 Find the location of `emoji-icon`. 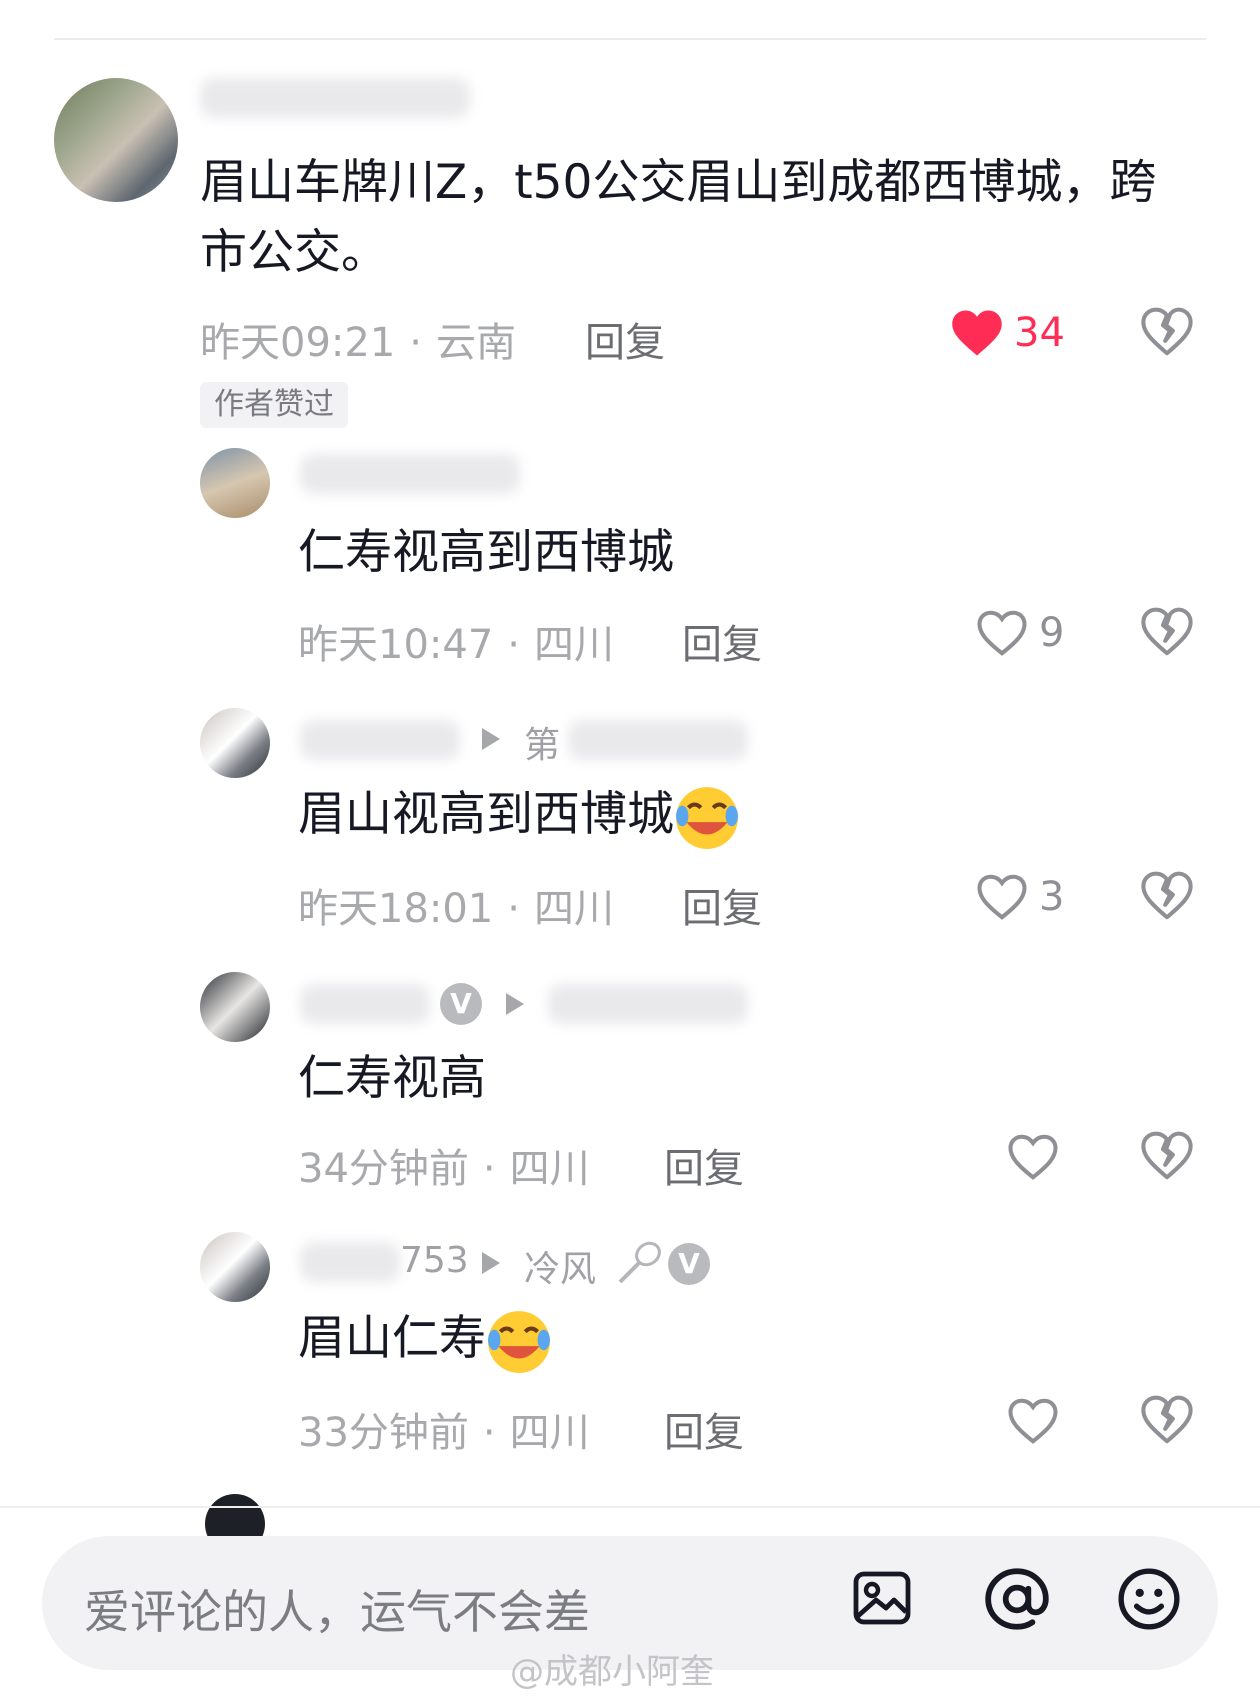

emoji-icon is located at coordinates (1149, 1599).